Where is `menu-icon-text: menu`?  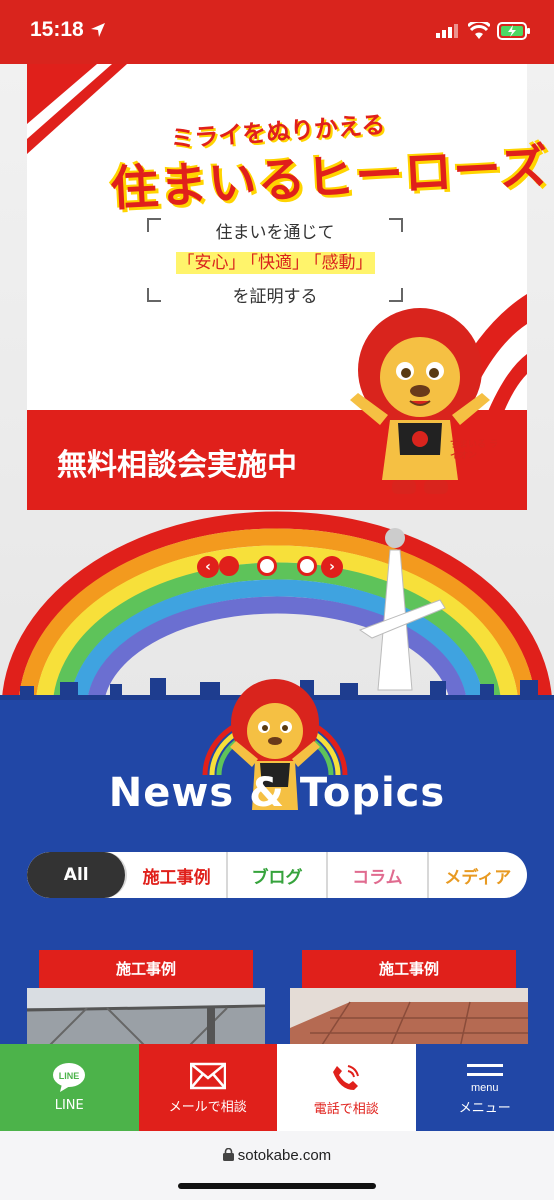 menu-icon-text: menu is located at coordinates (484, 1088).